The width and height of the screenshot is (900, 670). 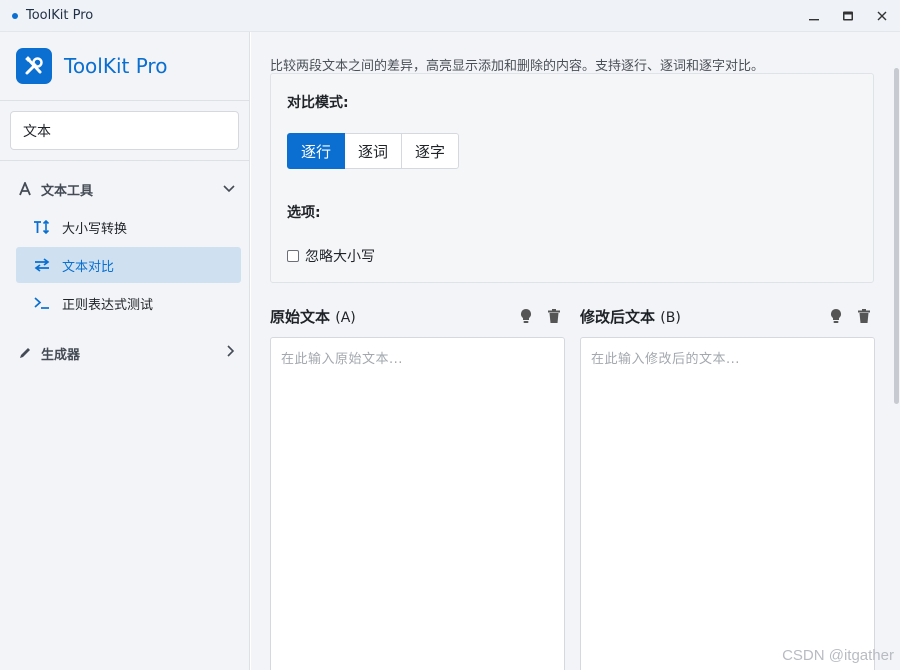 What do you see at coordinates (61, 355) in the screenshot?
I see `sidebar-group-label: 生成器` at bounding box center [61, 355].